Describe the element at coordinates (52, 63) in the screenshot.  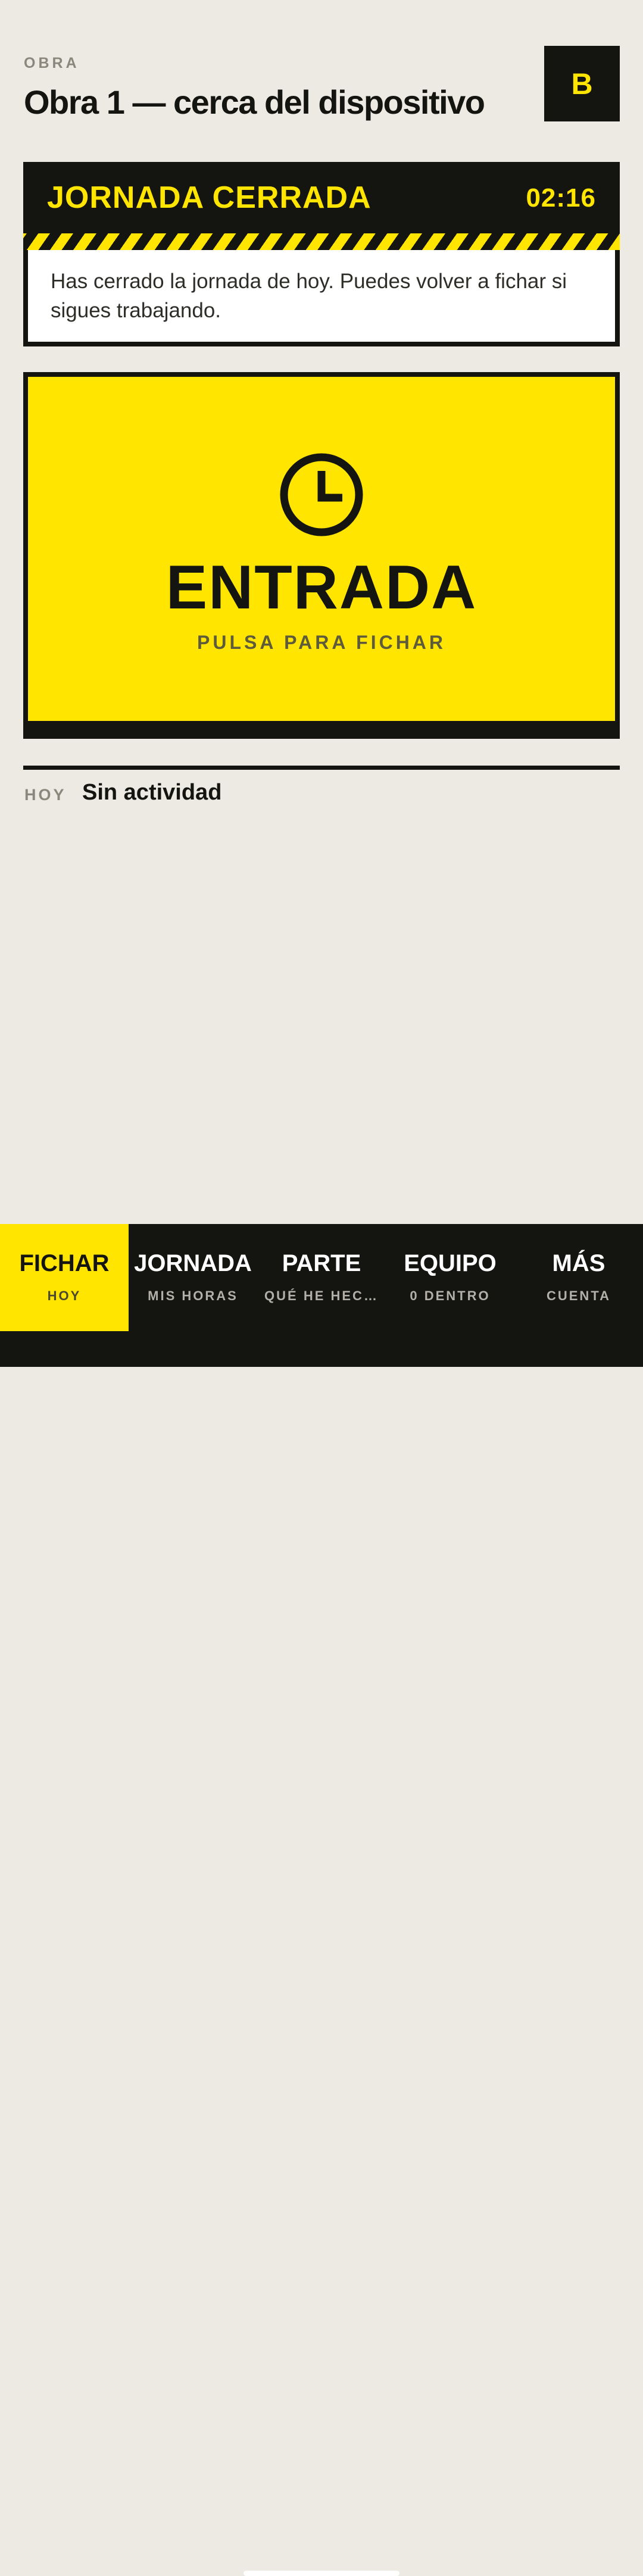
I see `site-label: OBRA` at that location.